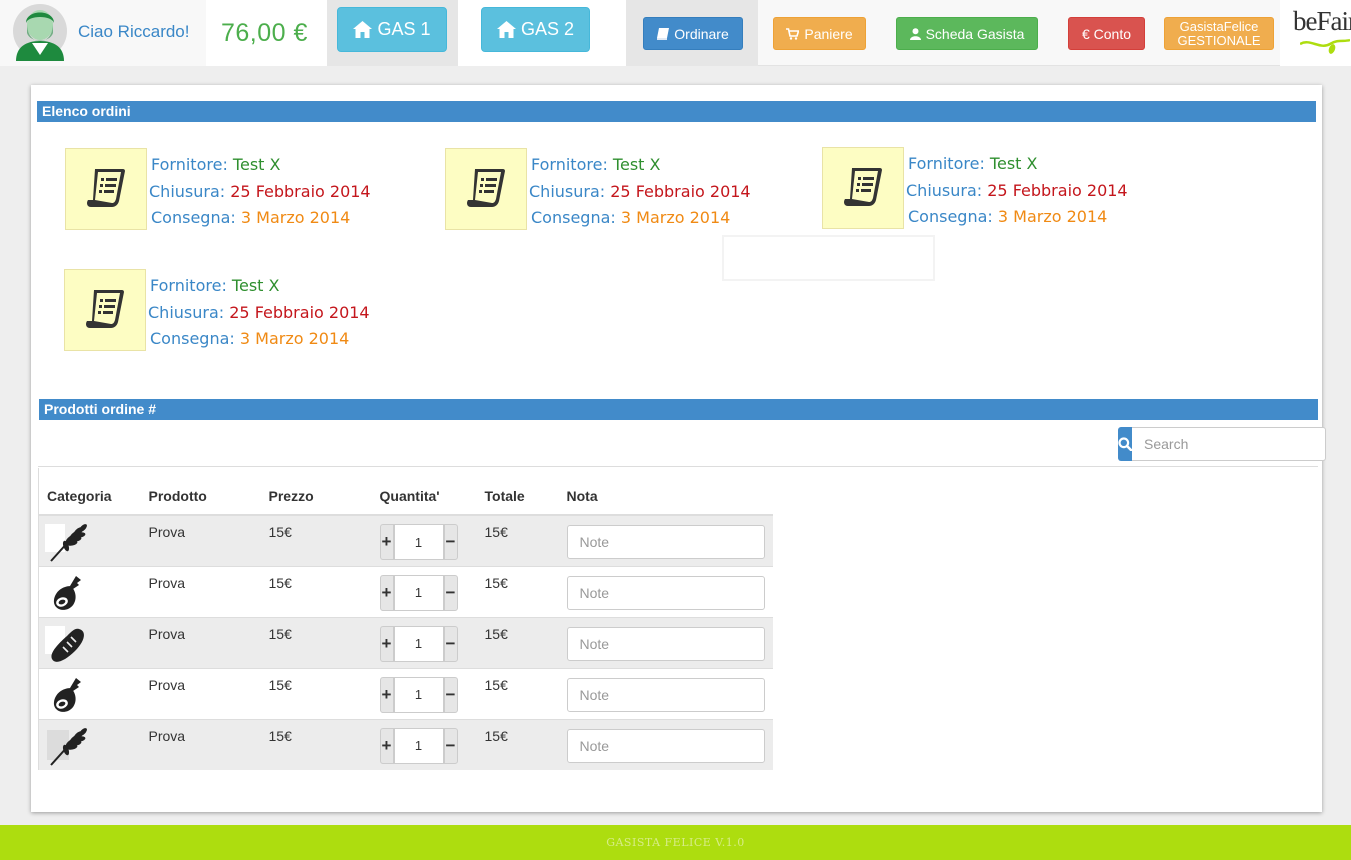 The width and height of the screenshot is (1351, 860). What do you see at coordinates (66, 543) in the screenshot?
I see `wheat-icon` at bounding box center [66, 543].